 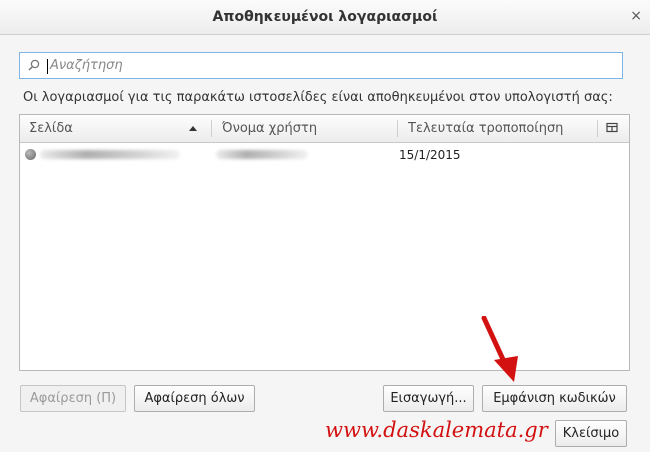 What do you see at coordinates (51, 128) in the screenshot?
I see `column-header-site: Σελίδα` at bounding box center [51, 128].